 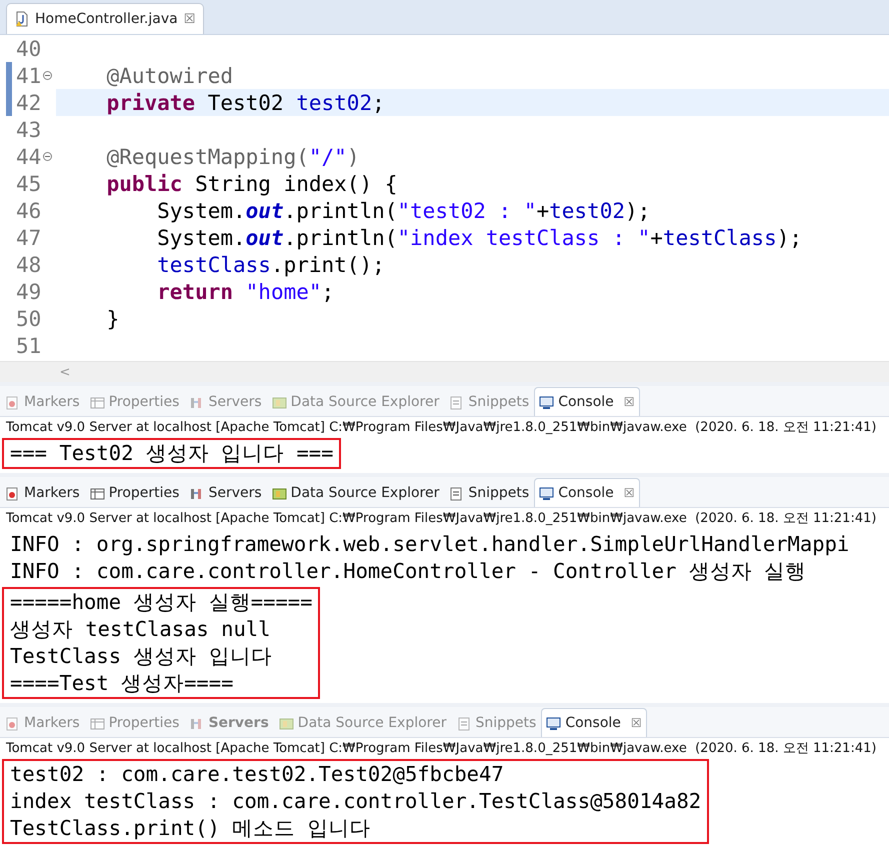 I want to click on line-number: 40, so click(x=29, y=48).